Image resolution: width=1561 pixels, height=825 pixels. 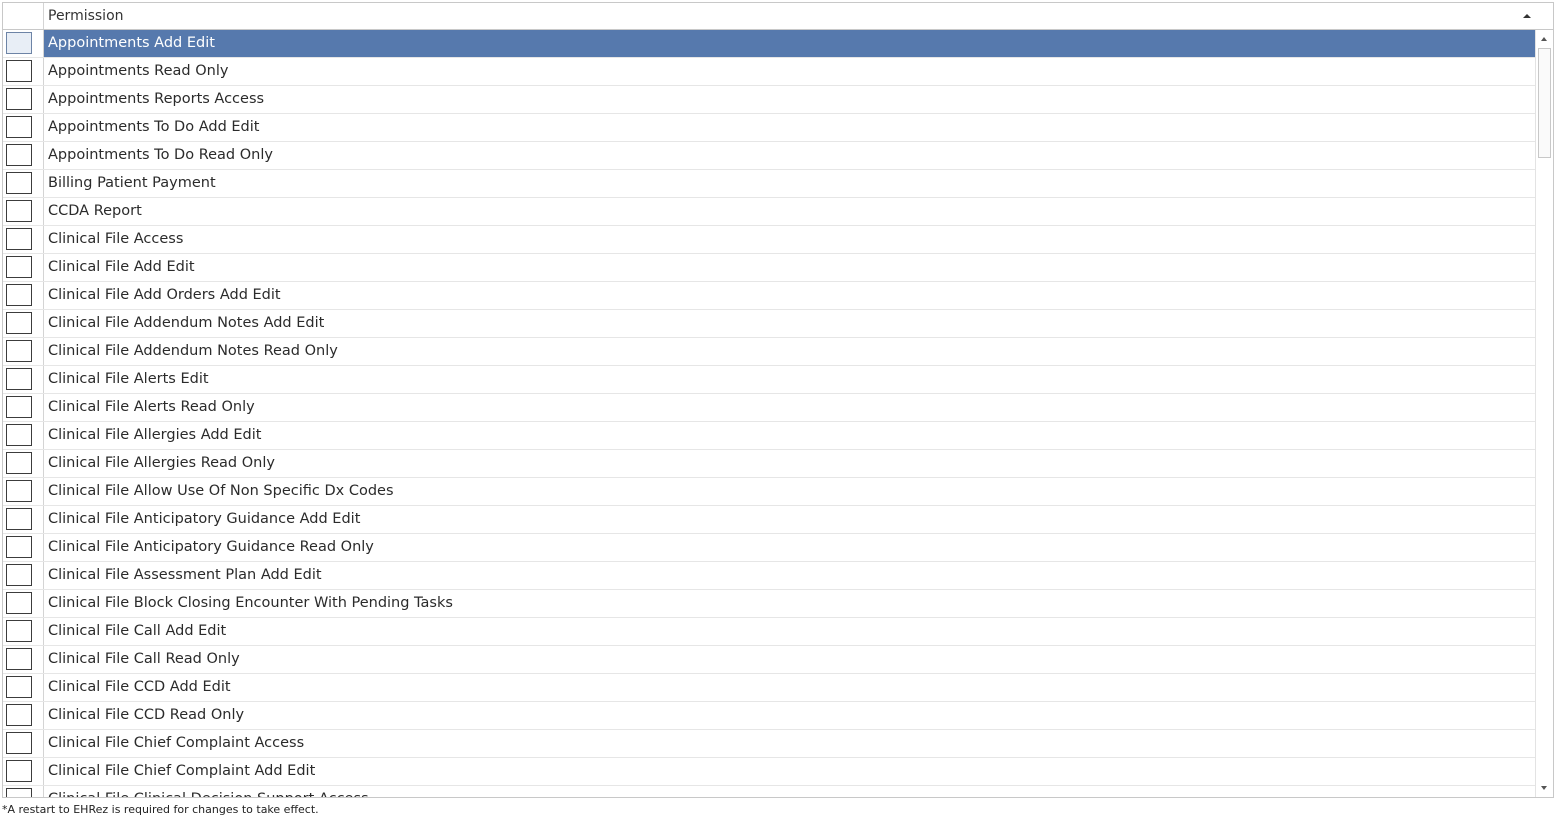 What do you see at coordinates (769, 744) in the screenshot?
I see `table-row: Clinical File Chief Complaint Access` at bounding box center [769, 744].